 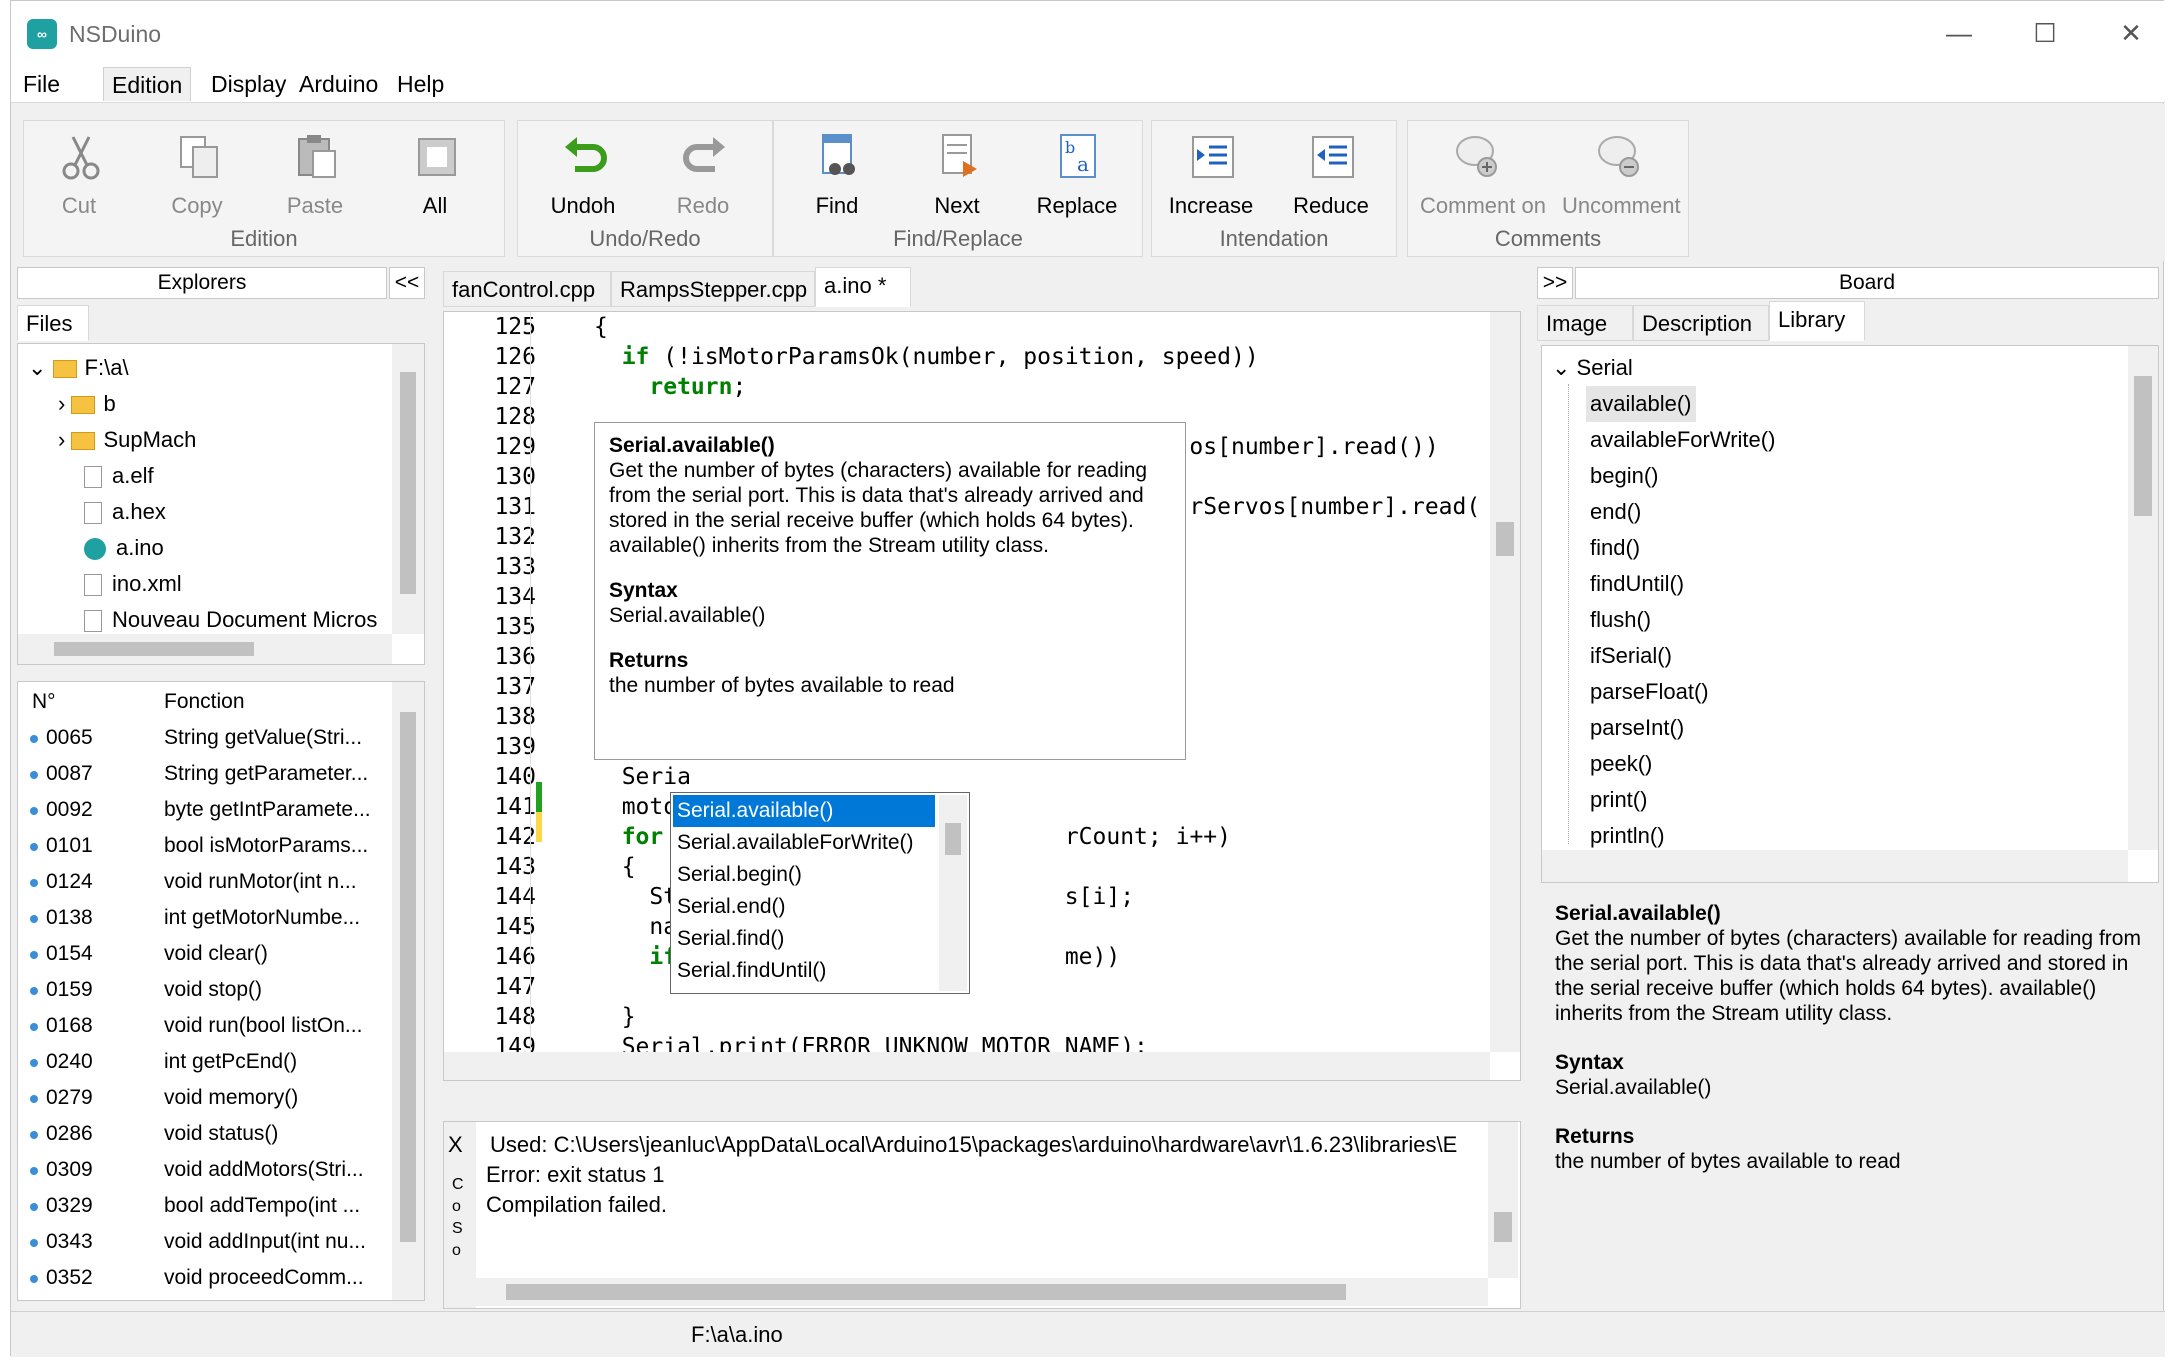 I want to click on files-vertical-scrollbar, so click(x=408, y=489).